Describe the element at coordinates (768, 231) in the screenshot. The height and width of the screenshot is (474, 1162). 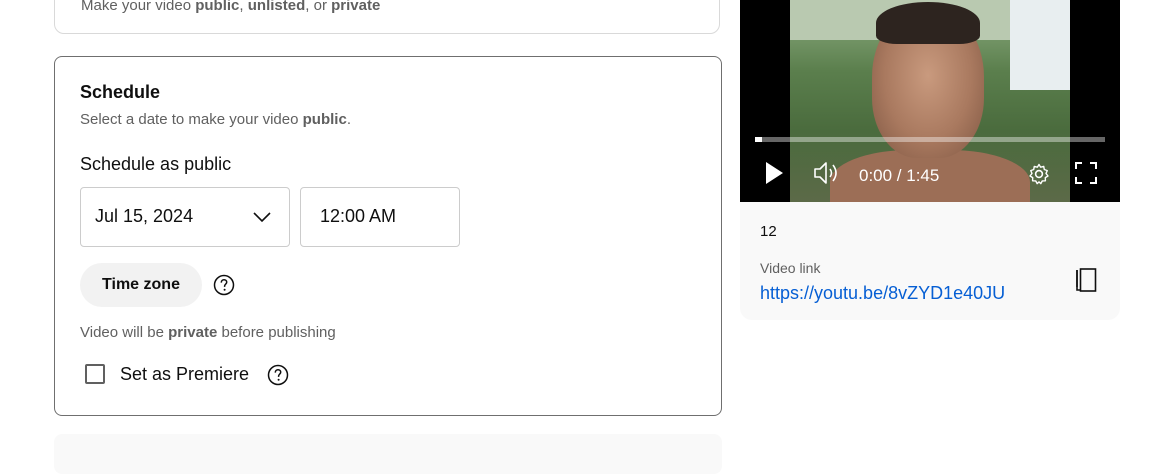
I see `video-title: 12` at that location.